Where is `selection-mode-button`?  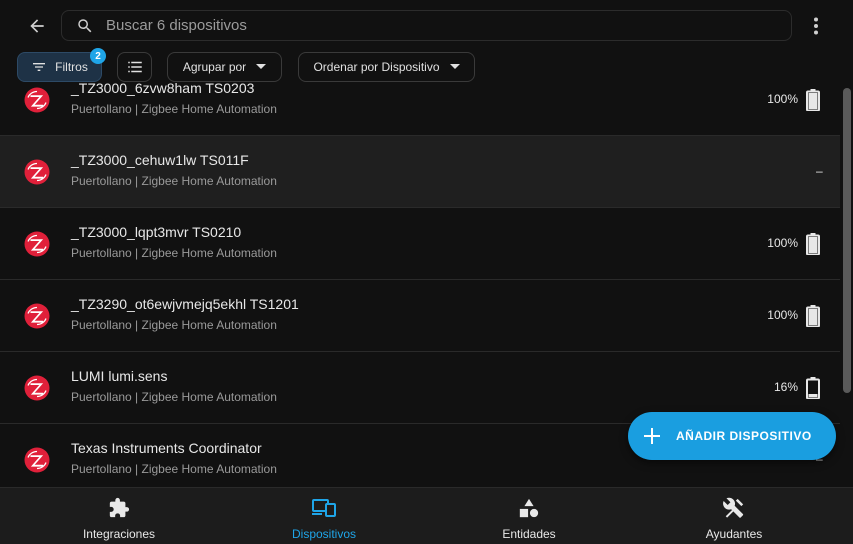
selection-mode-button is located at coordinates (134, 67).